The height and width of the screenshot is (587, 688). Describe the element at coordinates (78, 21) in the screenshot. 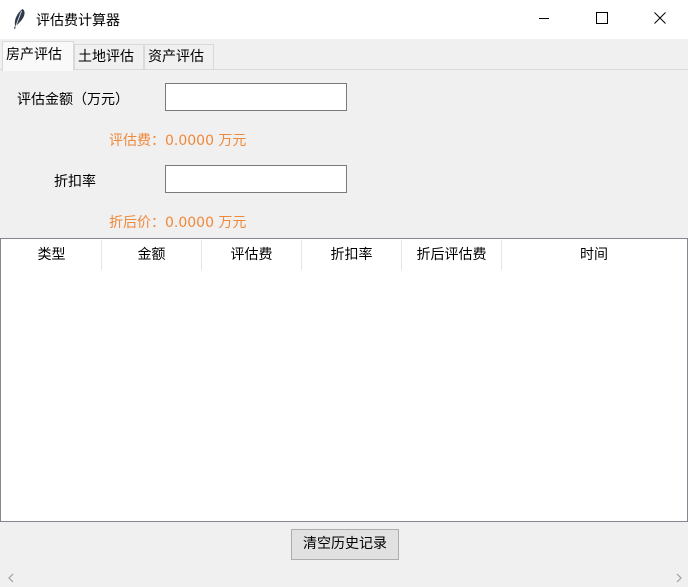

I see `window-title: 评估费计算器` at that location.